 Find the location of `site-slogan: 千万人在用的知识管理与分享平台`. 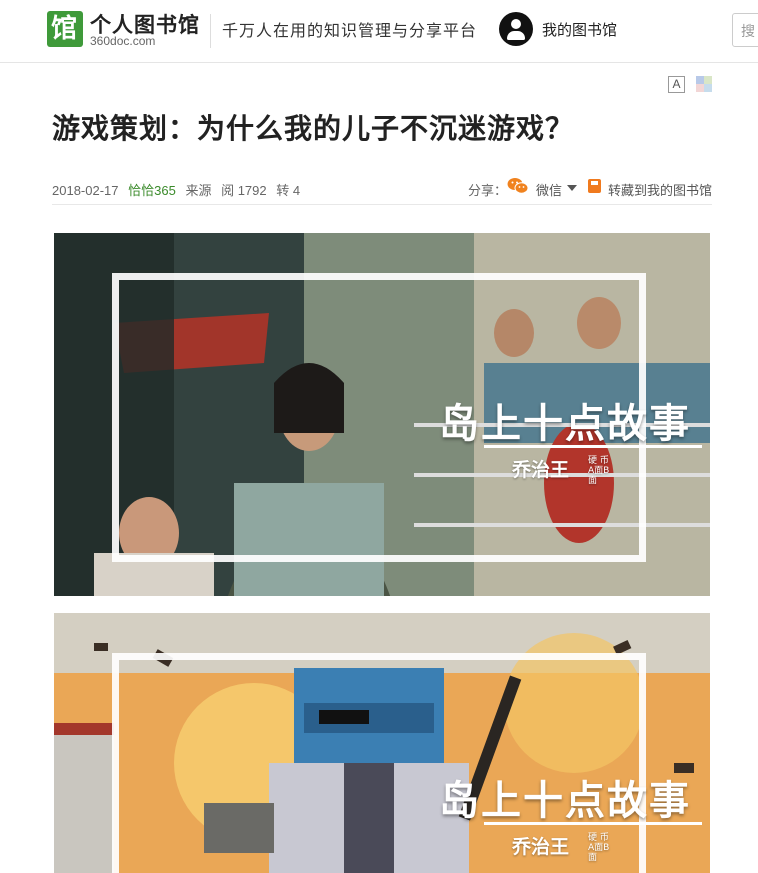

site-slogan: 千万人在用的知识管理与分享平台 is located at coordinates (350, 30).